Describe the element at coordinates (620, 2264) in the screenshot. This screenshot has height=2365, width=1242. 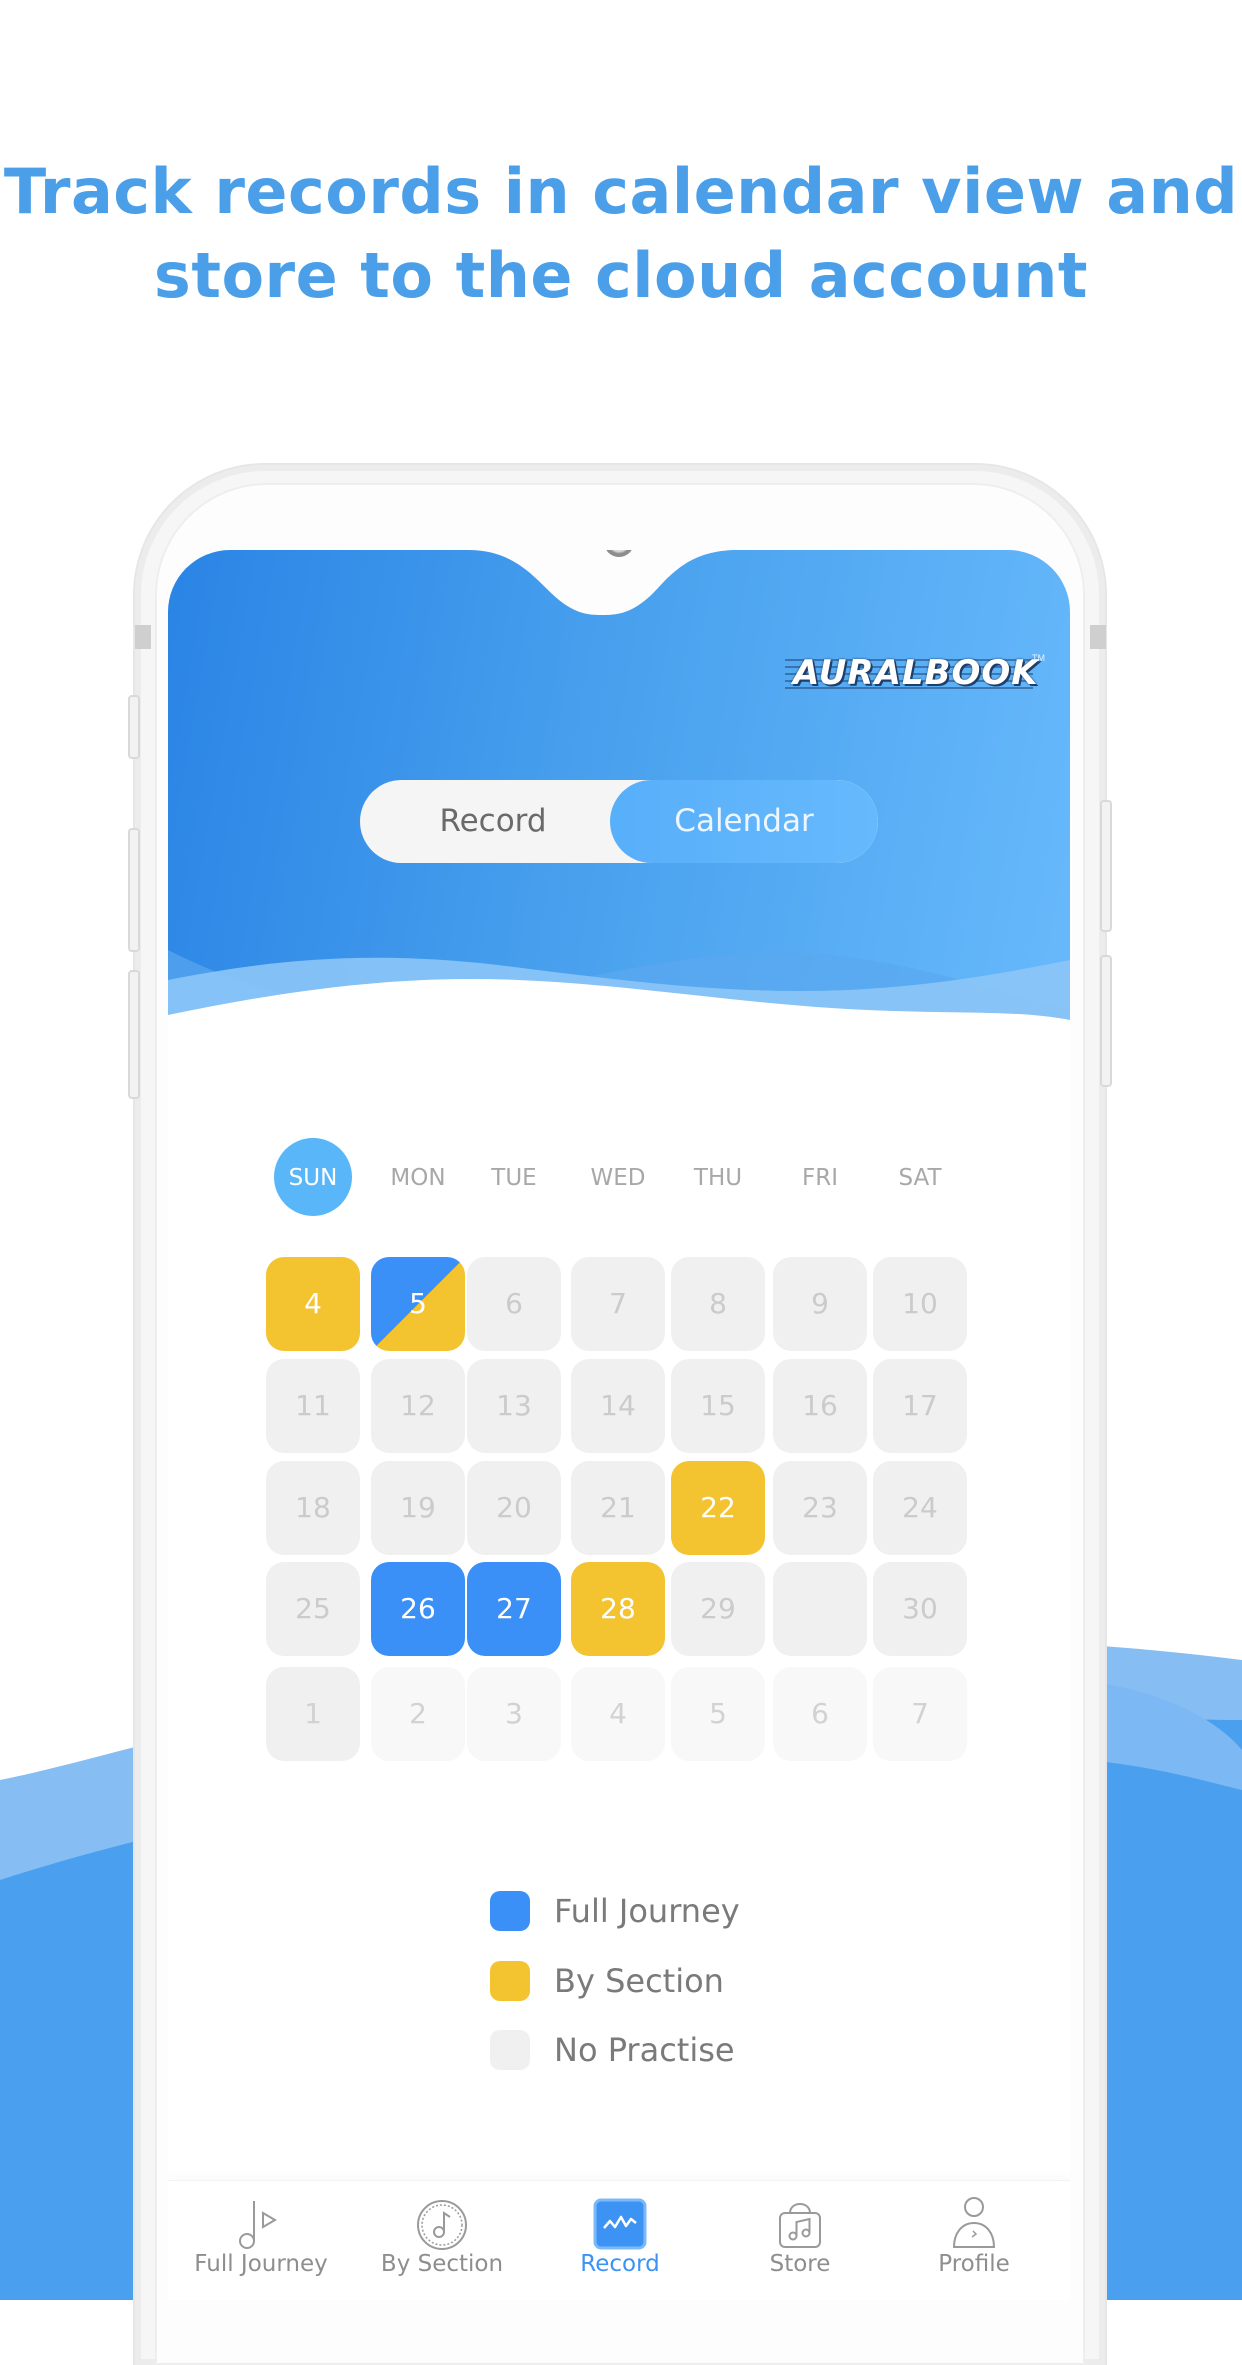
I see `nav-label: Record` at that location.